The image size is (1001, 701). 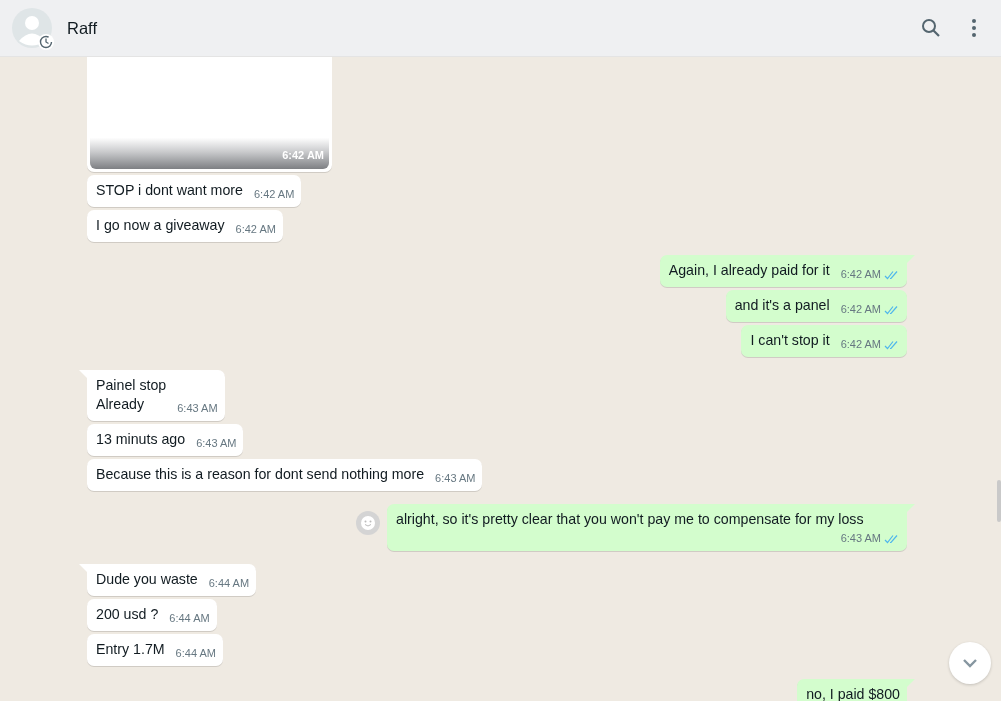 What do you see at coordinates (630, 519) in the screenshot?
I see `message-text: alright, so it's pretty clear that you won't pay me to compensate for my loss` at bounding box center [630, 519].